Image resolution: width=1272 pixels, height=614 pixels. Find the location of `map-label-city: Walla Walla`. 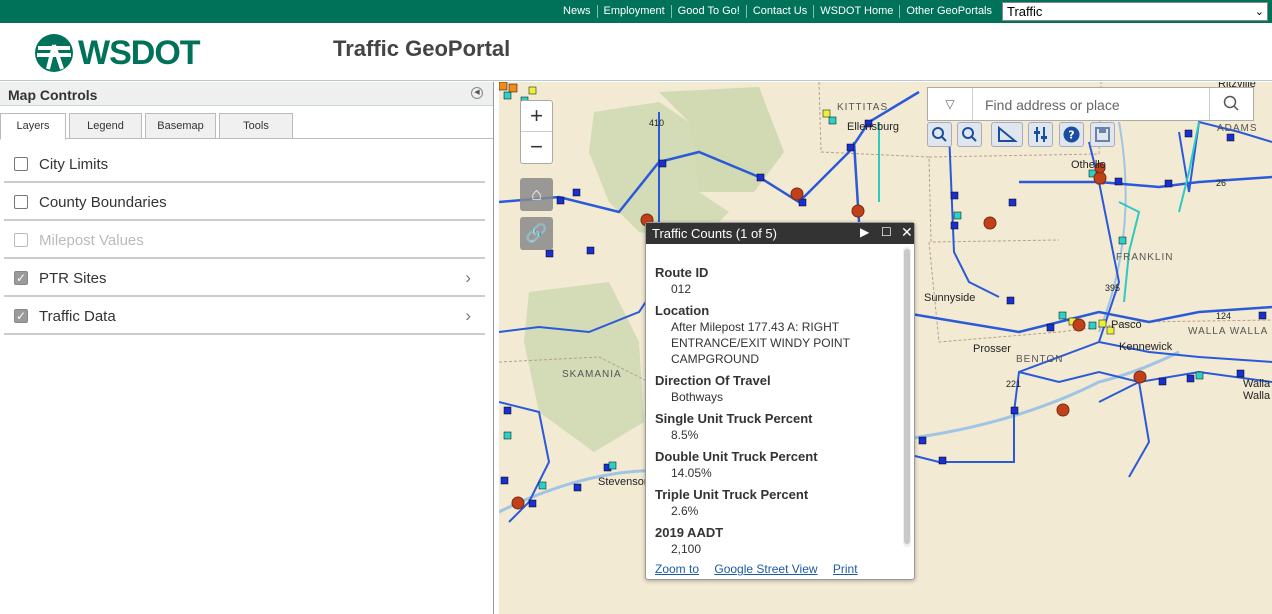

map-label-city: Walla Walla is located at coordinates (1257, 390).